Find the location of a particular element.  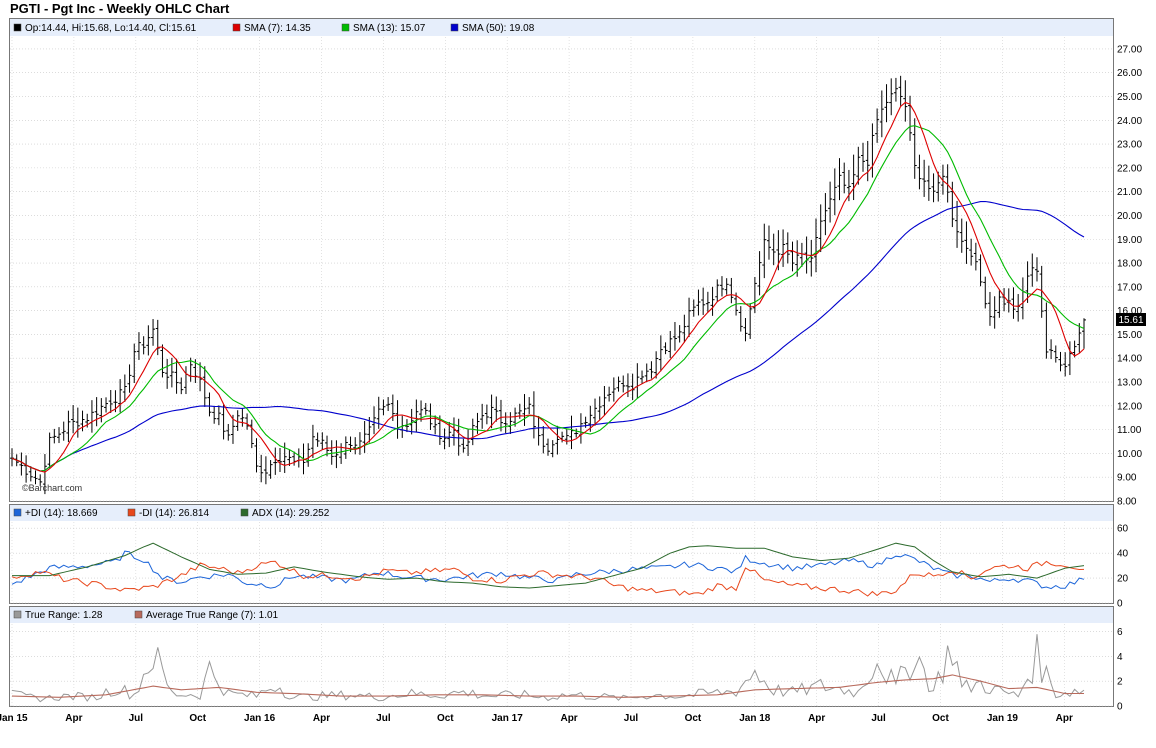

price-tick-label: 14.00 is located at coordinates (1129, 359).